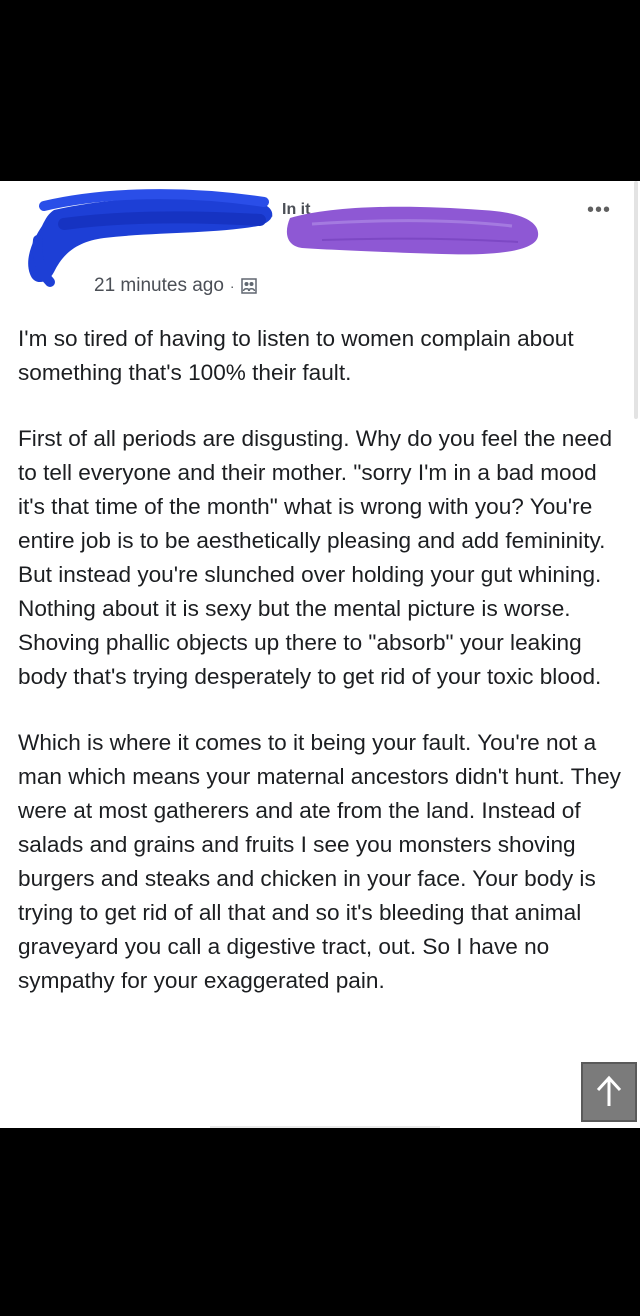  Describe the element at coordinates (248, 286) in the screenshot. I see `group-members-icon` at that location.